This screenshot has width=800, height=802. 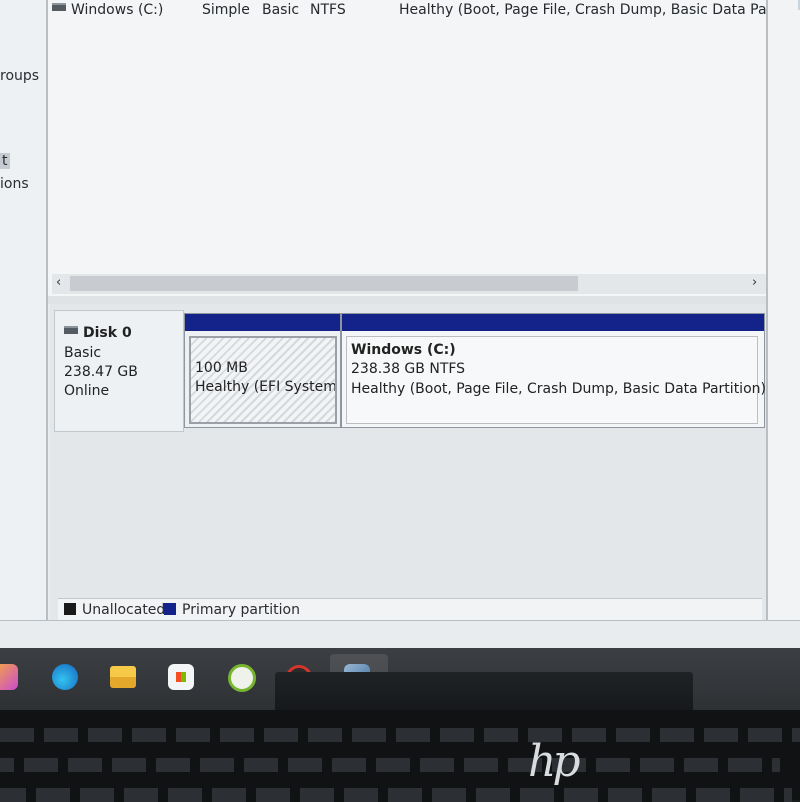 I want to click on tree-item-label: ions, so click(x=14, y=184).